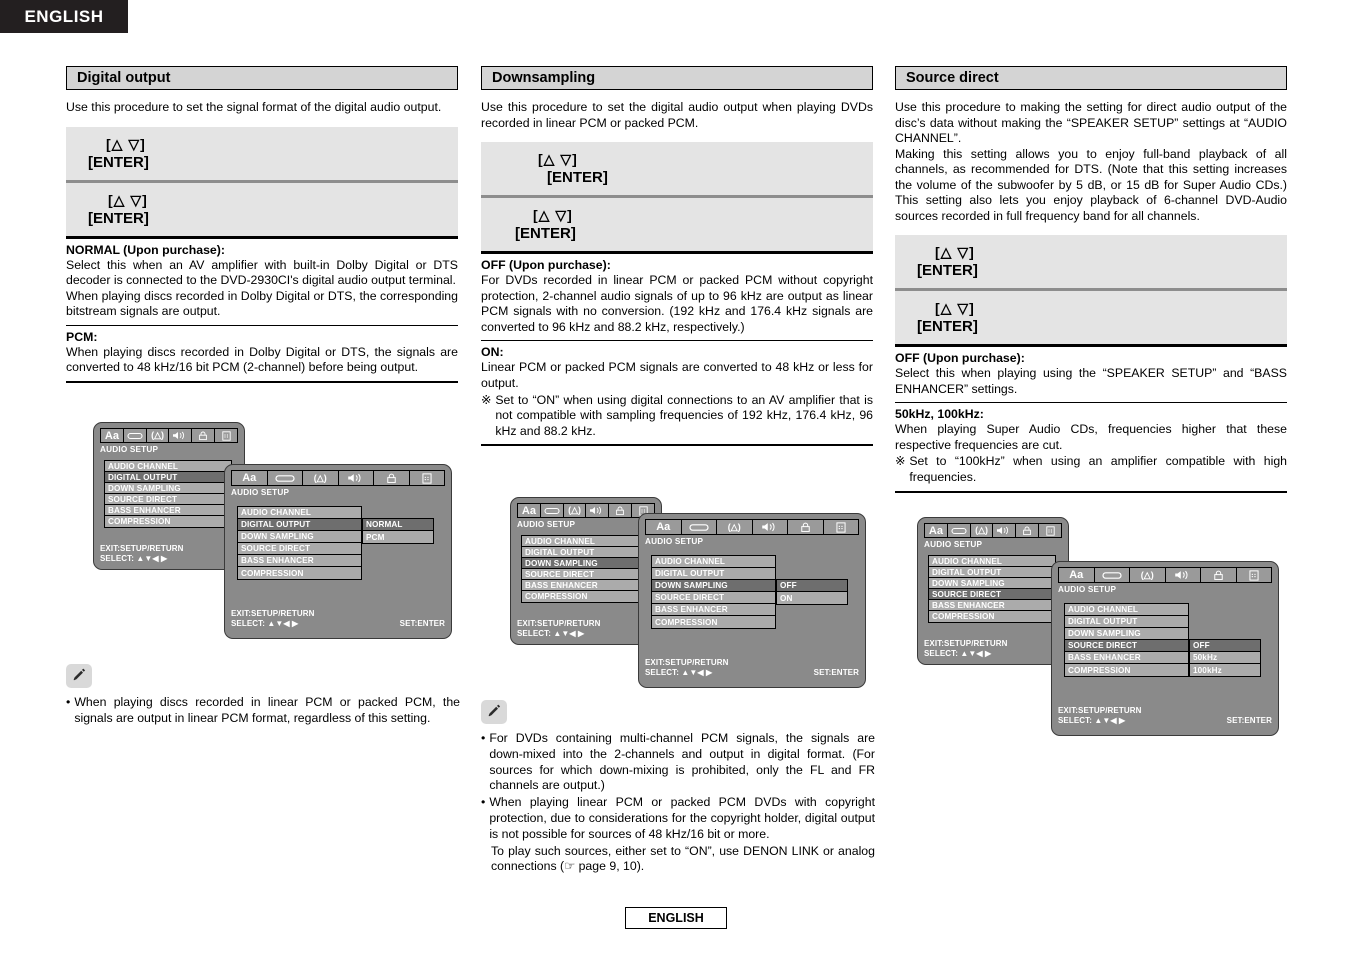  I want to click on section-header-source-direct: Source direct, so click(1091, 78).